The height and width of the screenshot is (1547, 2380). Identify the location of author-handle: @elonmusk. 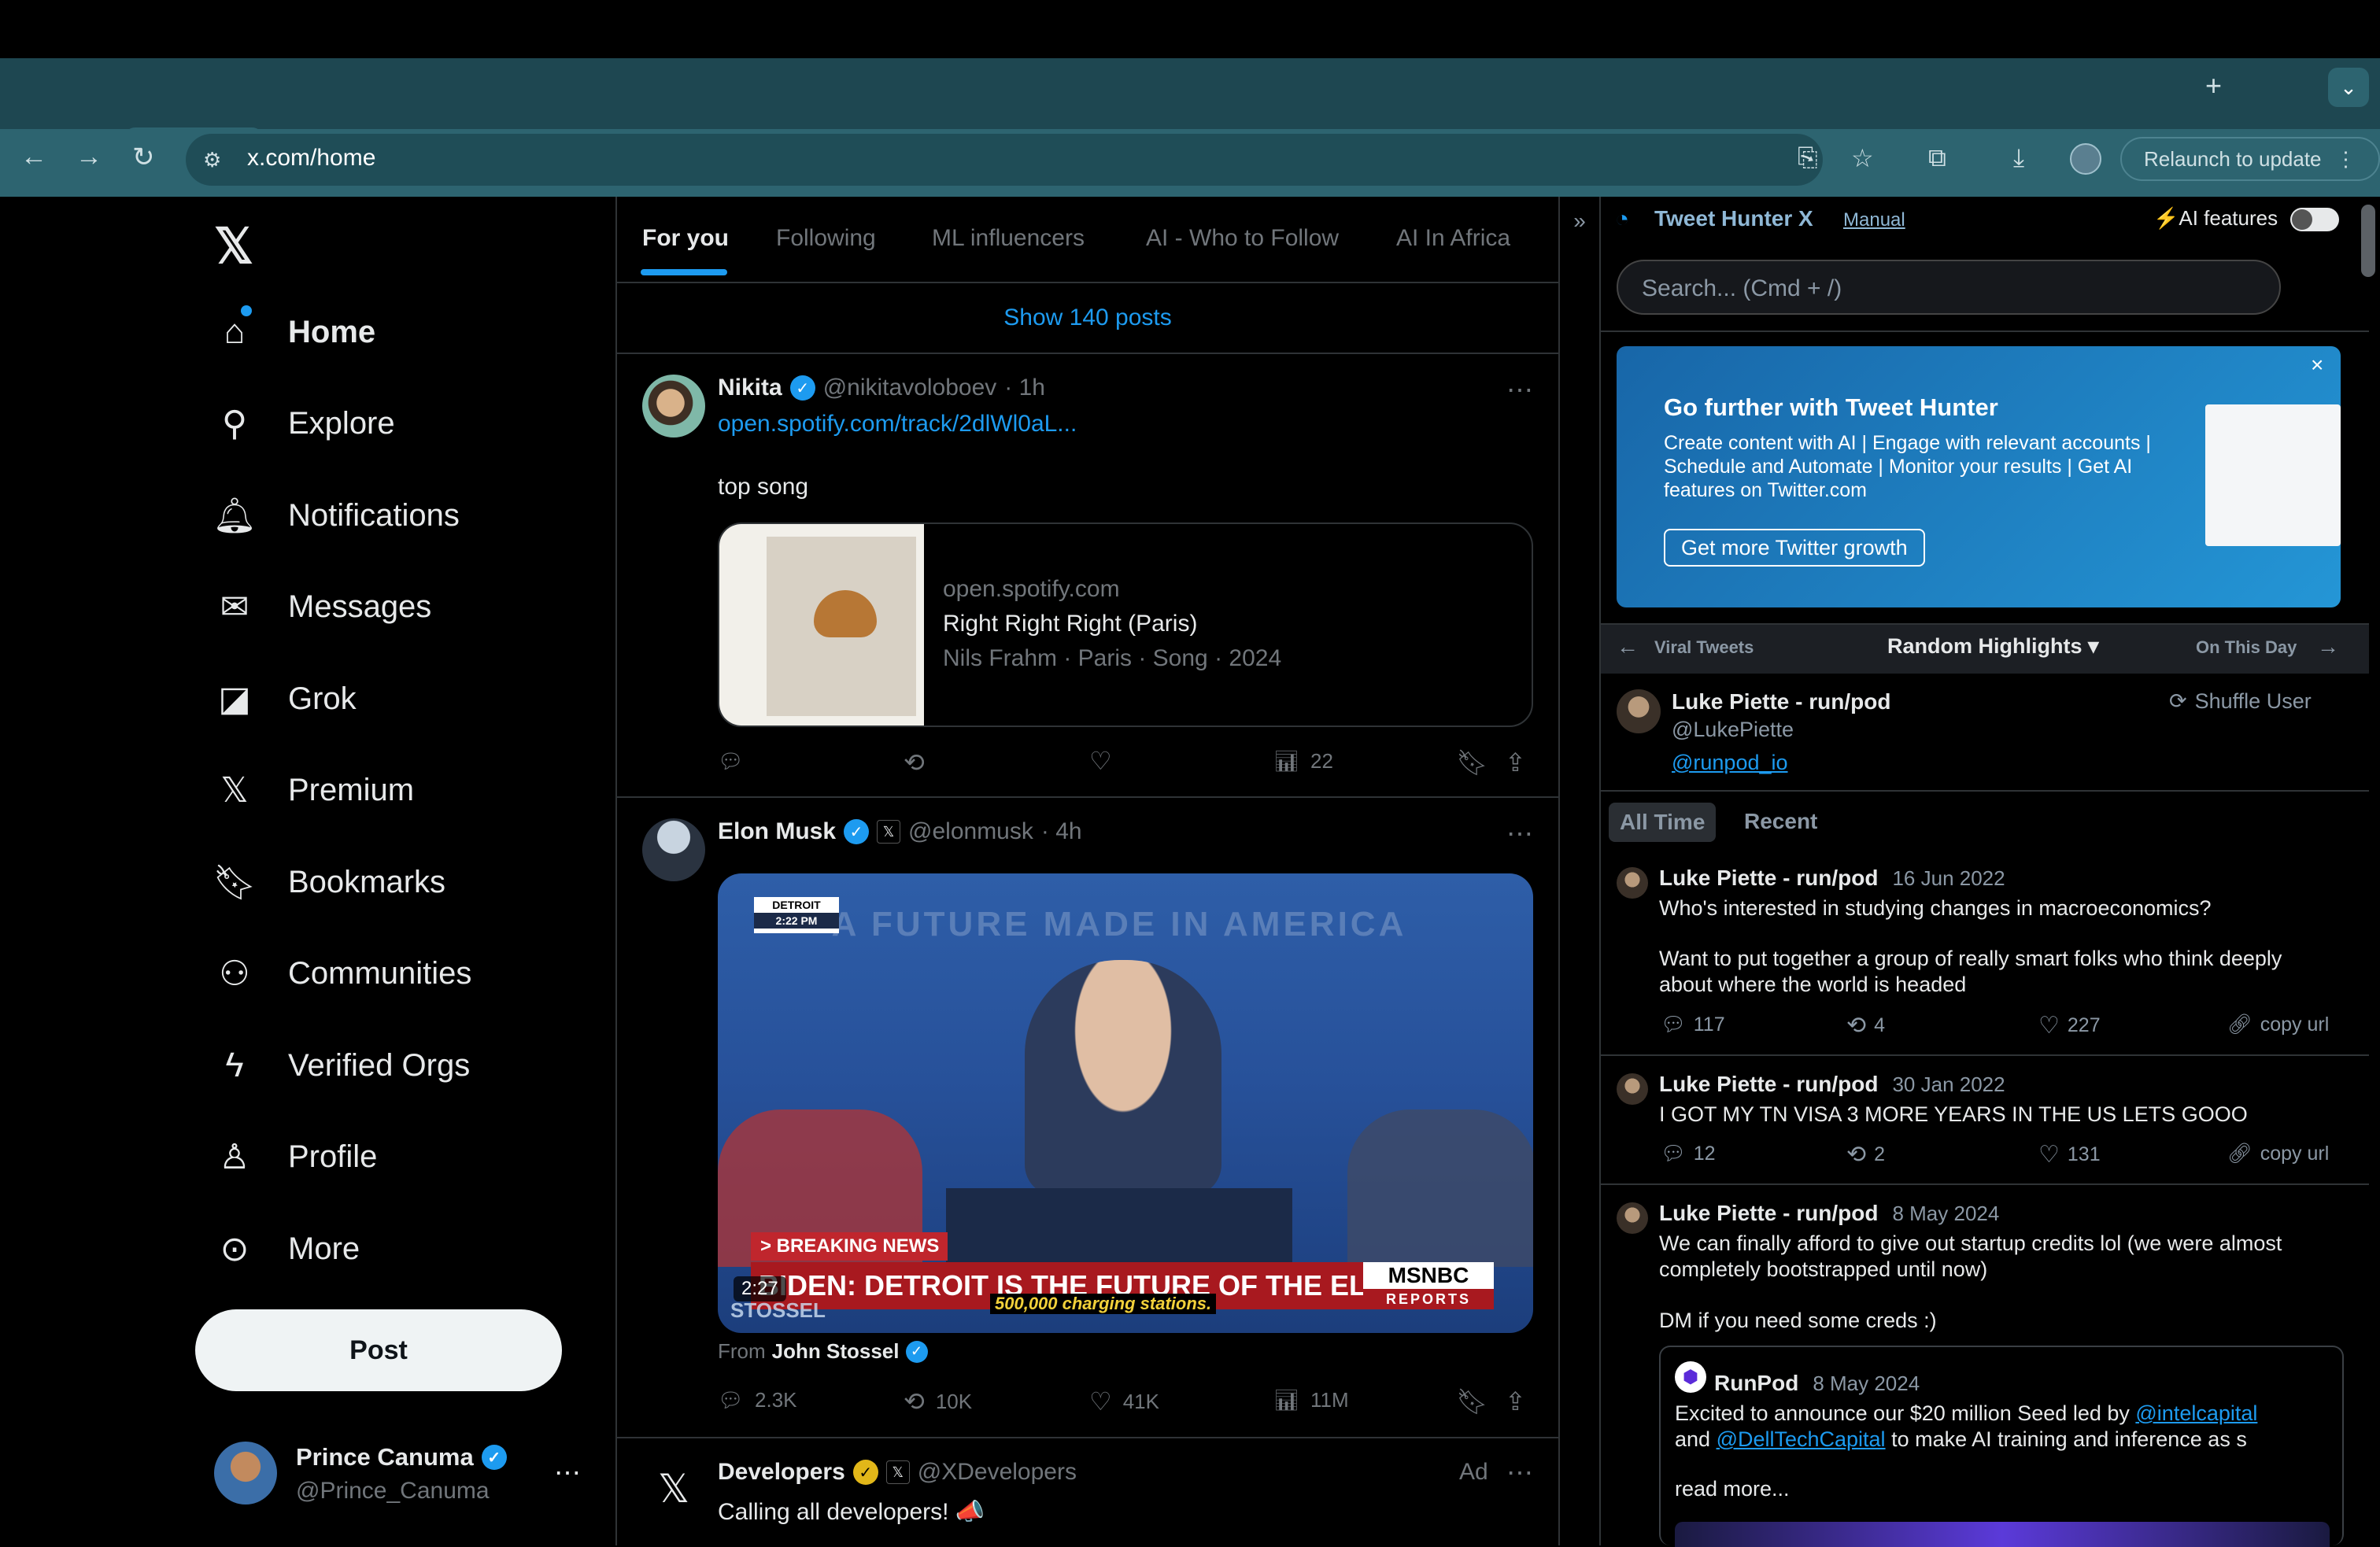
(970, 831).